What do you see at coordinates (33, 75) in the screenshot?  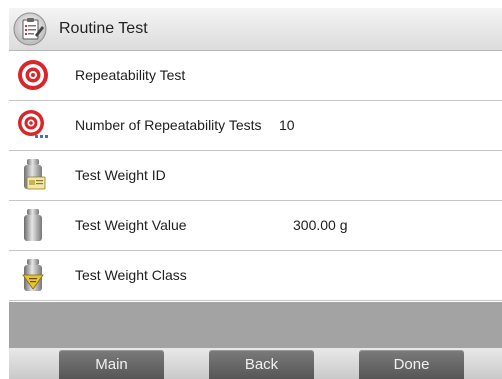 I see `target-icon` at bounding box center [33, 75].